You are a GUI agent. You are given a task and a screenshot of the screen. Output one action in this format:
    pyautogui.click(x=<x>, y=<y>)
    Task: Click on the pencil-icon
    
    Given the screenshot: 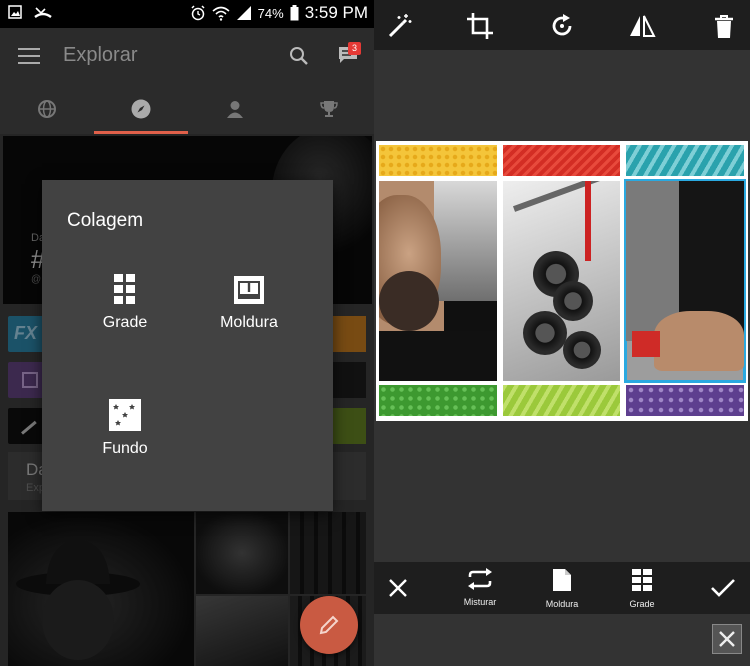 What is the action you would take?
    pyautogui.click(x=329, y=625)
    